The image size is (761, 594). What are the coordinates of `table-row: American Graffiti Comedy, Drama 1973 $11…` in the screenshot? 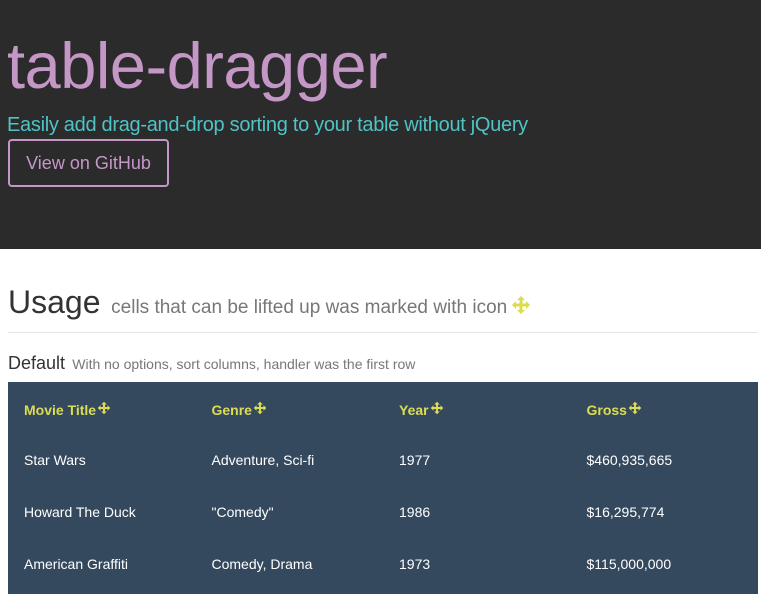 It's located at (383, 564).